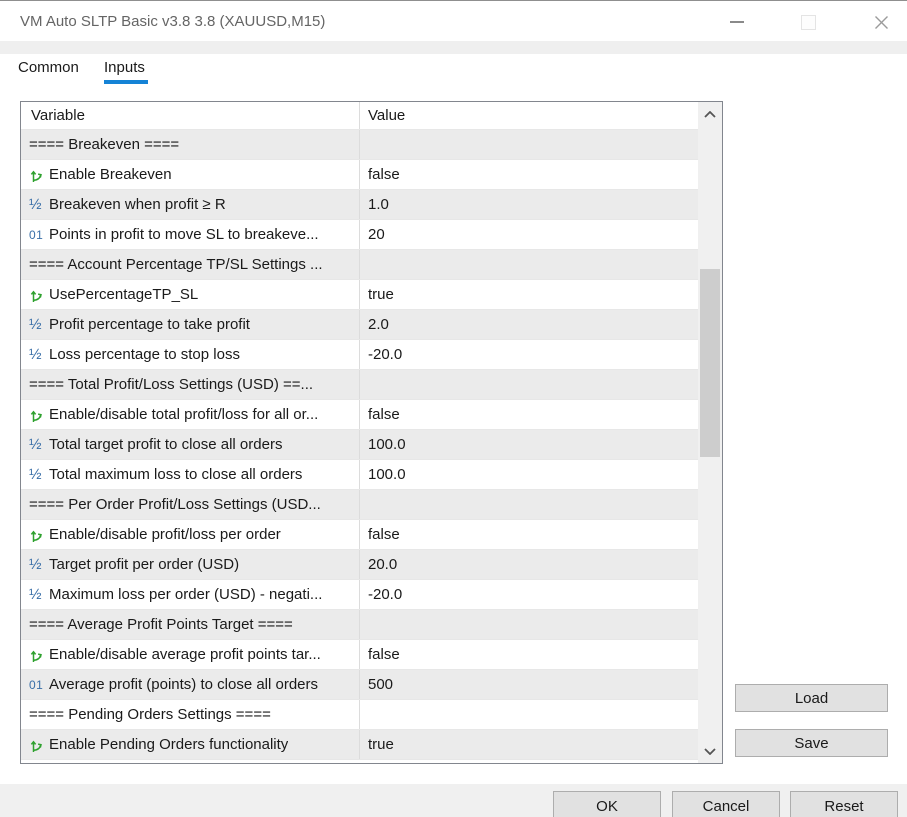 Image resolution: width=907 pixels, height=817 pixels. What do you see at coordinates (126, 82) in the screenshot?
I see `active-tab-indicator` at bounding box center [126, 82].